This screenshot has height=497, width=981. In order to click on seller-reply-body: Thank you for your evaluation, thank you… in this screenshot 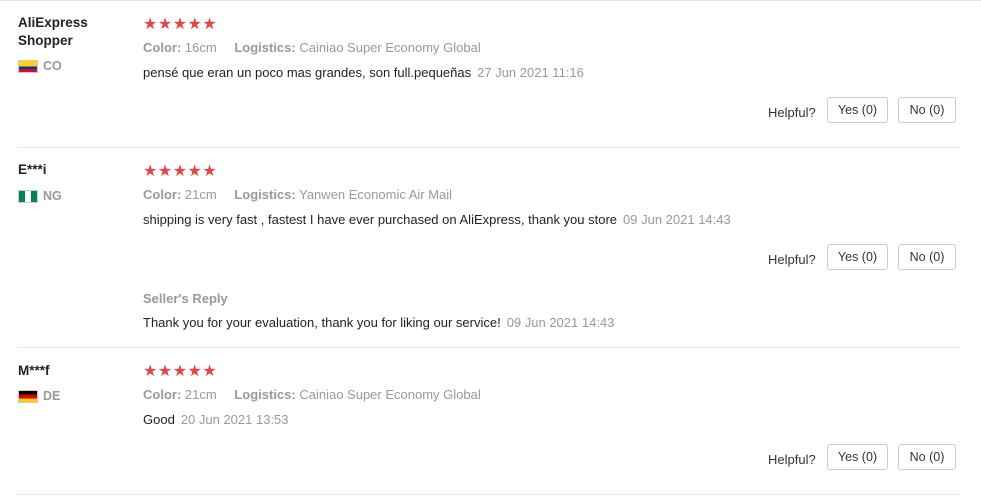, I will do `click(322, 322)`.